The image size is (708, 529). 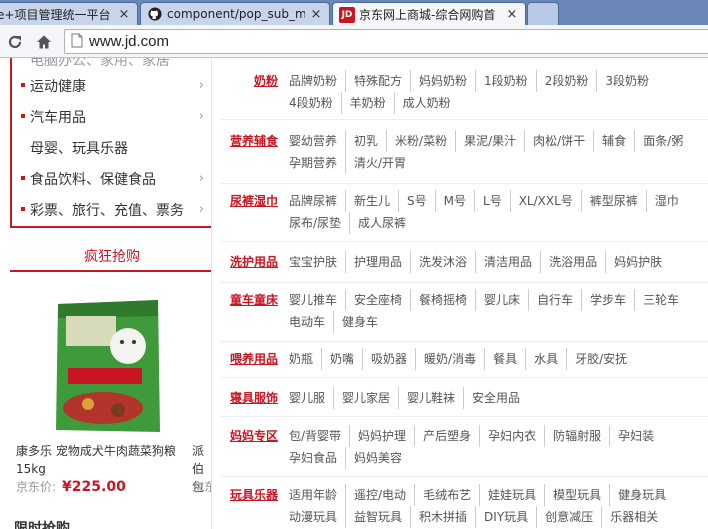 I want to click on submenu-link: 面条/粥, so click(x=662, y=141).